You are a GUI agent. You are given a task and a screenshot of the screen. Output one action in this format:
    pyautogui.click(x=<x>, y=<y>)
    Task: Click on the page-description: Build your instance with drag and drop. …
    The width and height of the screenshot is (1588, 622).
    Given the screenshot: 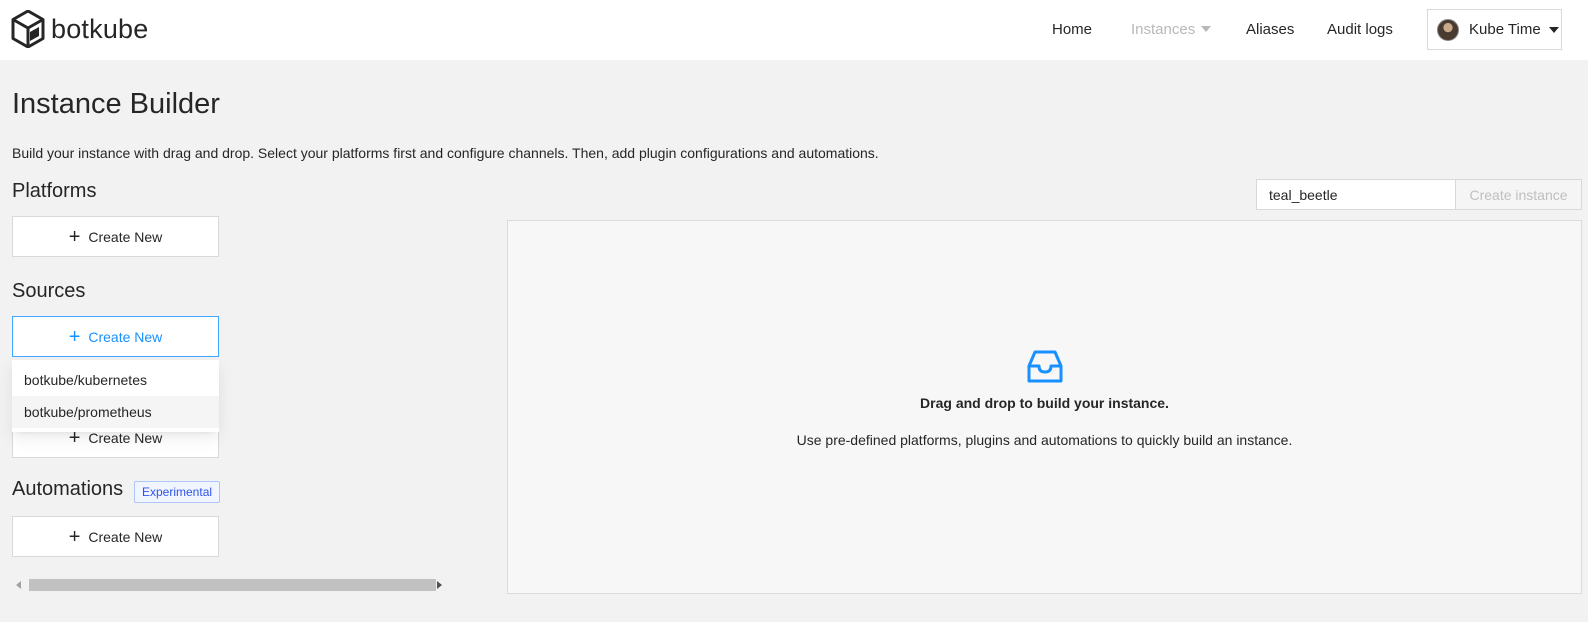 What is the action you would take?
    pyautogui.click(x=445, y=153)
    